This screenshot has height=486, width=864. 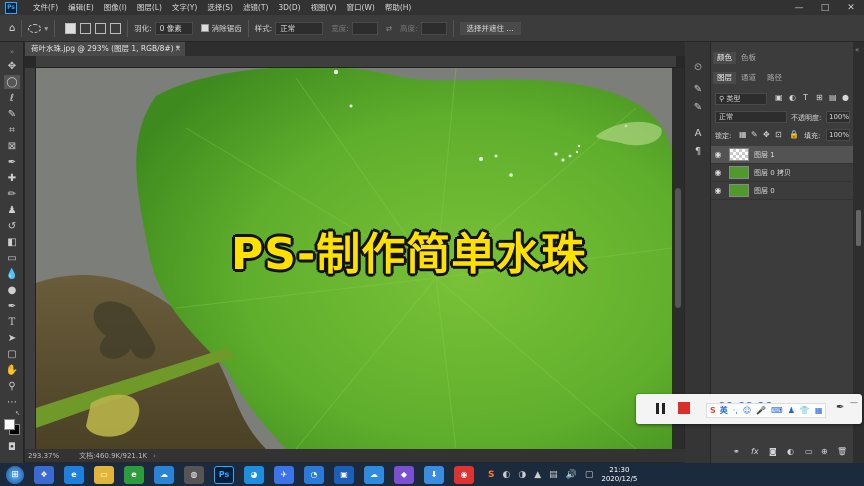 I want to click on toolbar-collapse-icon: », so click(x=12, y=52).